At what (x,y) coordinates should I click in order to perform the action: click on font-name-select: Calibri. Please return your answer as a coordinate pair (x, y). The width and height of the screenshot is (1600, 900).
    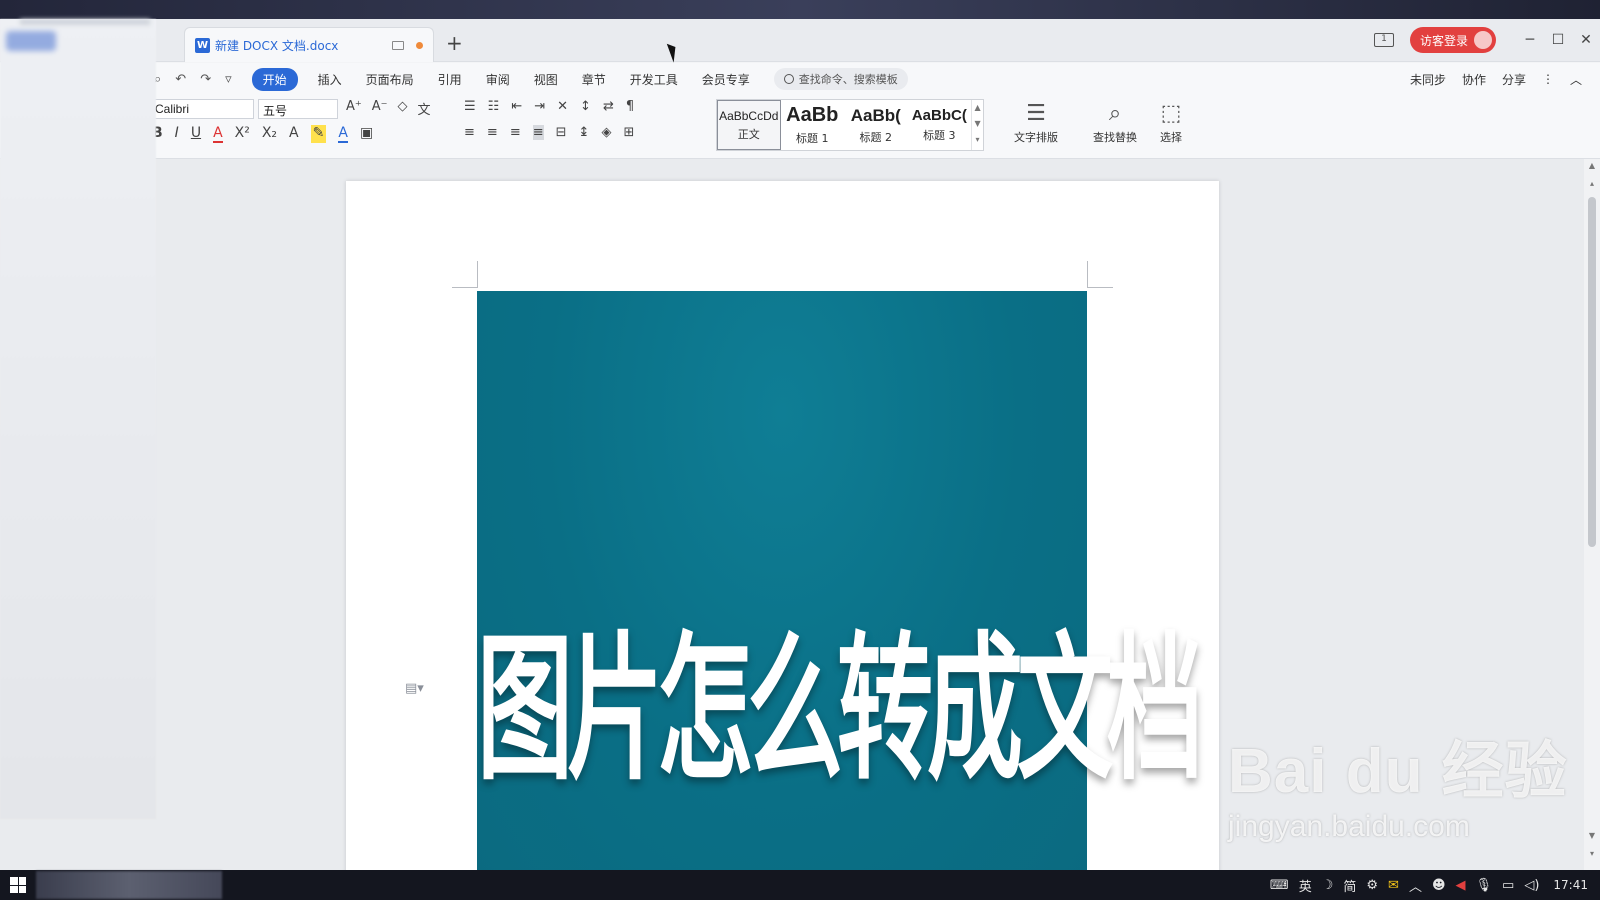
    Looking at the image, I should click on (202, 109).